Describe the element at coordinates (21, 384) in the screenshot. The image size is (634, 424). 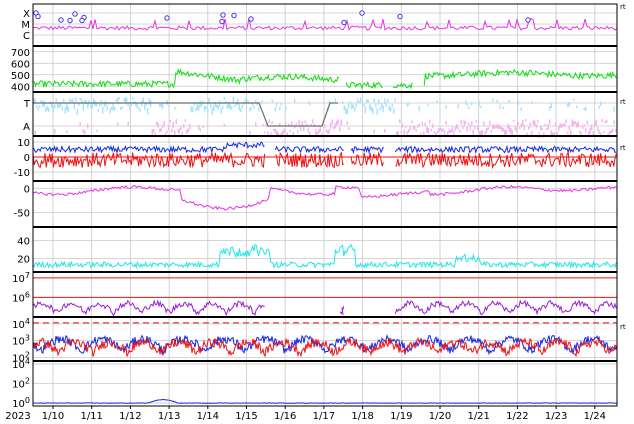
I see `y-tick-label: 102` at that location.